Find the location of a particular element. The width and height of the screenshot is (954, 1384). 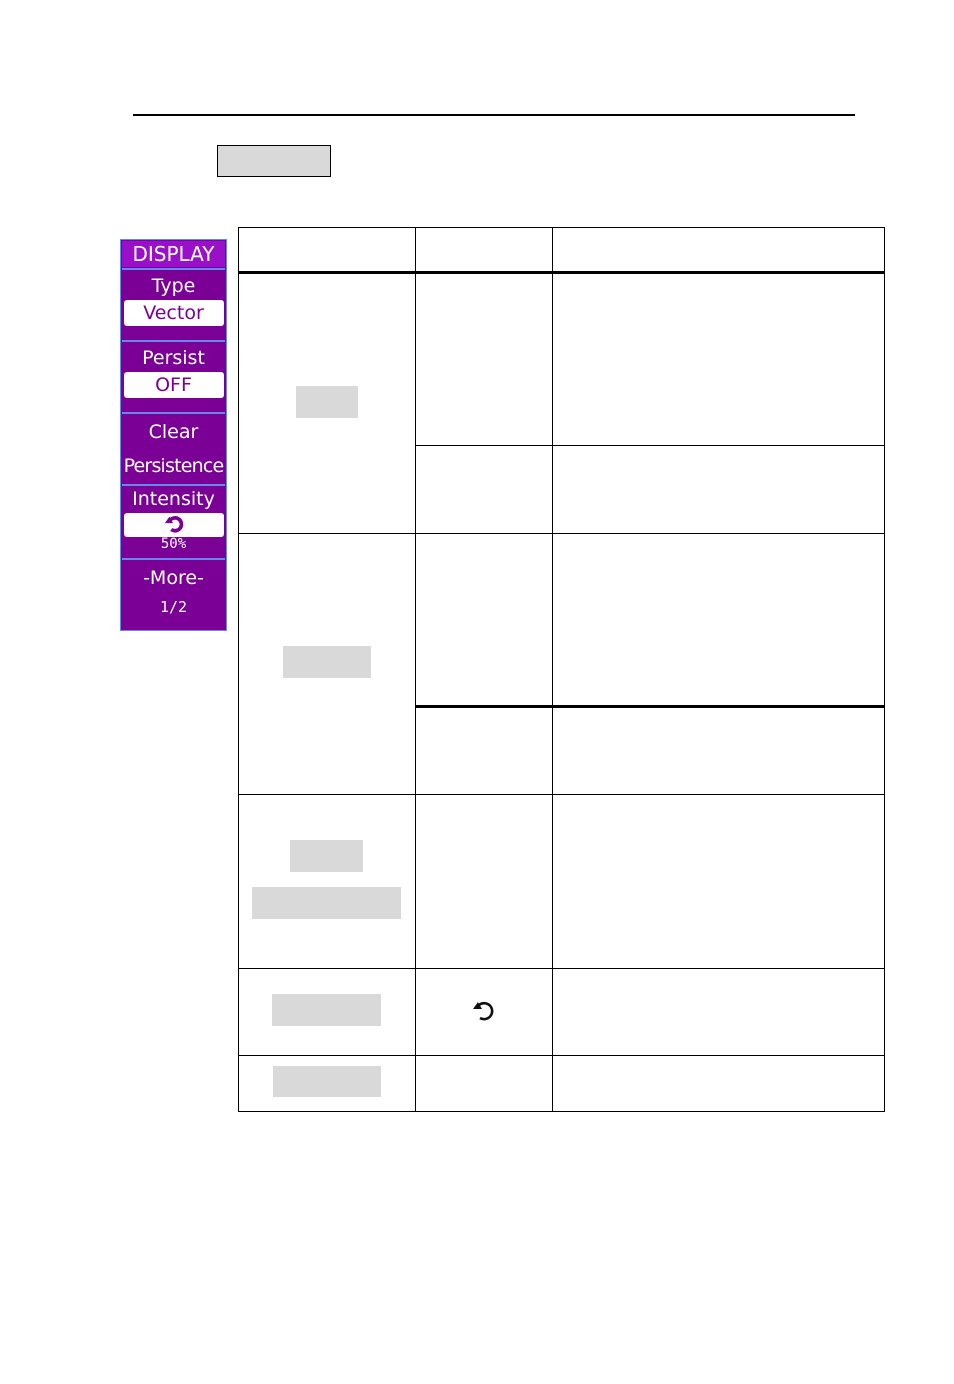

menu-item-label: Intensity is located at coordinates (173, 499).